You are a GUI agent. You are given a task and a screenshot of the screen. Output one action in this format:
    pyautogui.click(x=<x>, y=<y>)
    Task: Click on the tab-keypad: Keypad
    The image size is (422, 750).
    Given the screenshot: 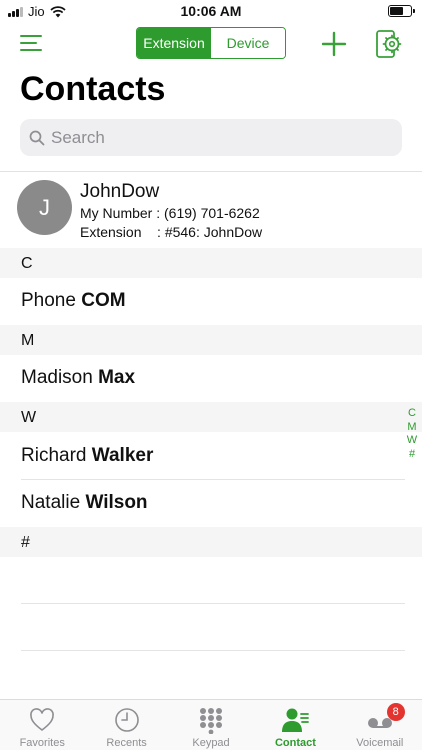 What is the action you would take?
    pyautogui.click(x=211, y=725)
    